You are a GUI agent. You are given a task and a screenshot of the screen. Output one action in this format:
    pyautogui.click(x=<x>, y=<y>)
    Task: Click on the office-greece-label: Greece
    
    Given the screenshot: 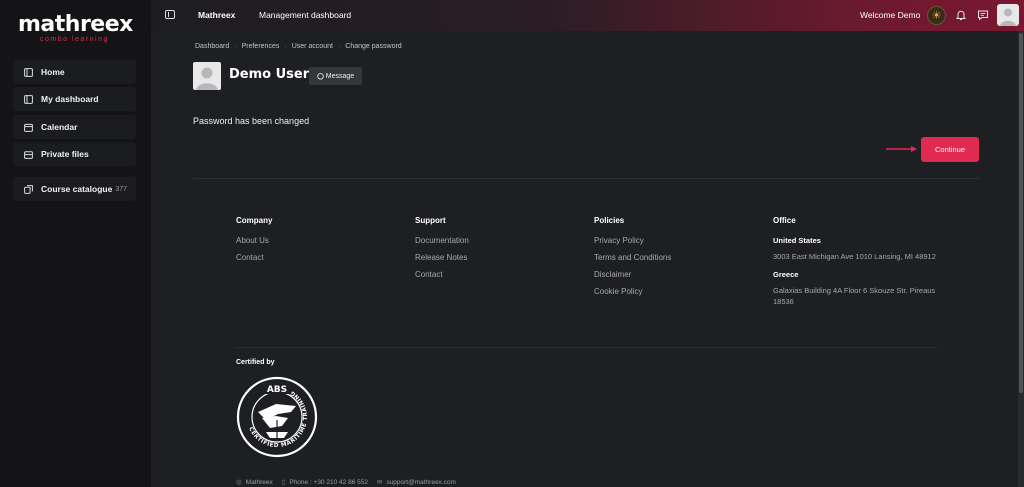 What is the action you would take?
    pyautogui.click(x=786, y=274)
    